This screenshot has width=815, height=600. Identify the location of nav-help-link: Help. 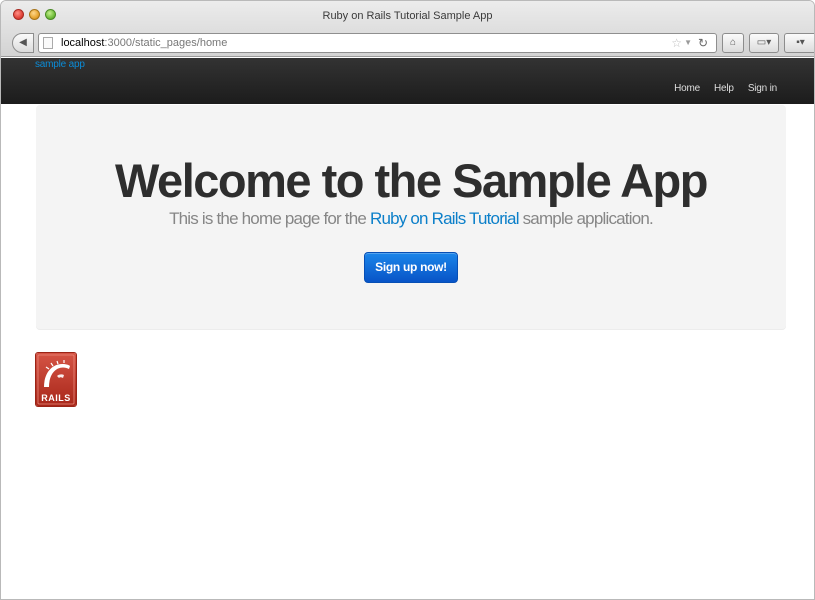
(724, 88).